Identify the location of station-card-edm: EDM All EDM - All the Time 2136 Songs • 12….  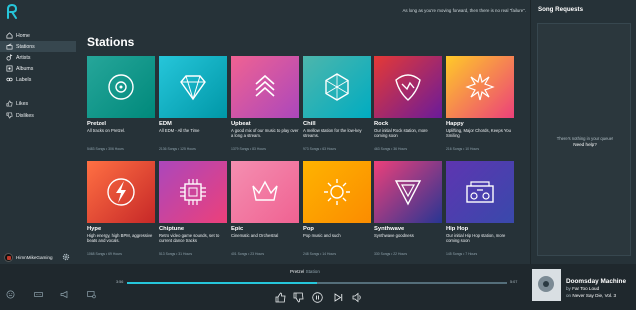
(193, 103).